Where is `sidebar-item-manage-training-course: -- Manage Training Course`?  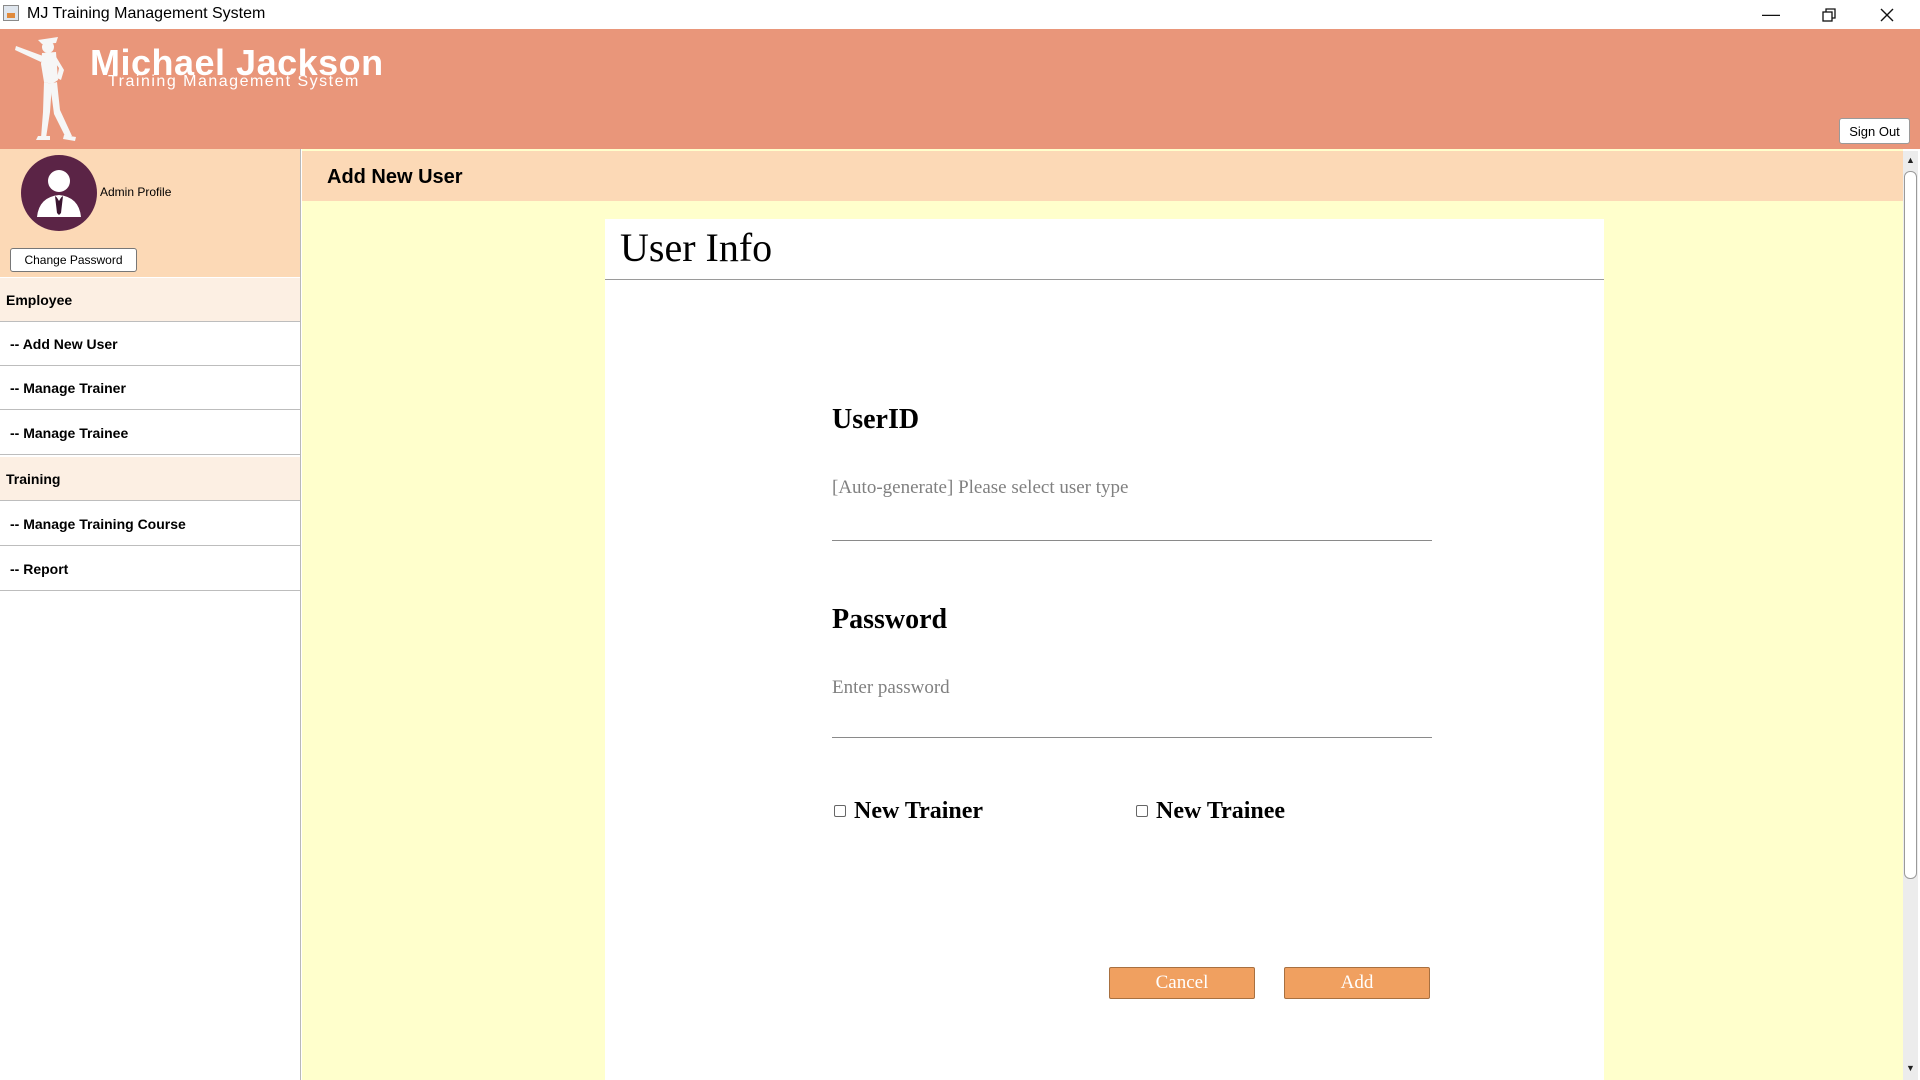
sidebar-item-manage-training-course: -- Manage Training Course is located at coordinates (150, 524).